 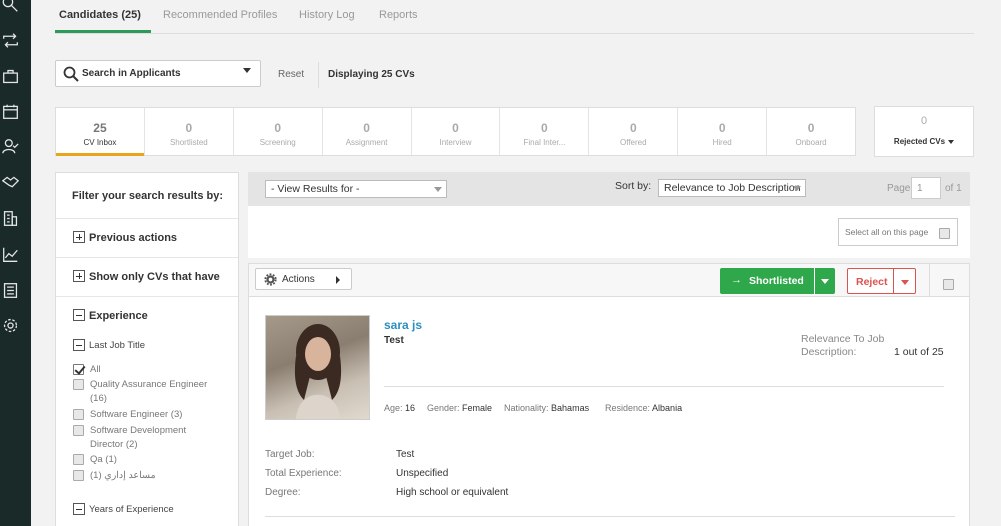 I want to click on stage-shortlisted: 0 Shortlisted, so click(x=189, y=131).